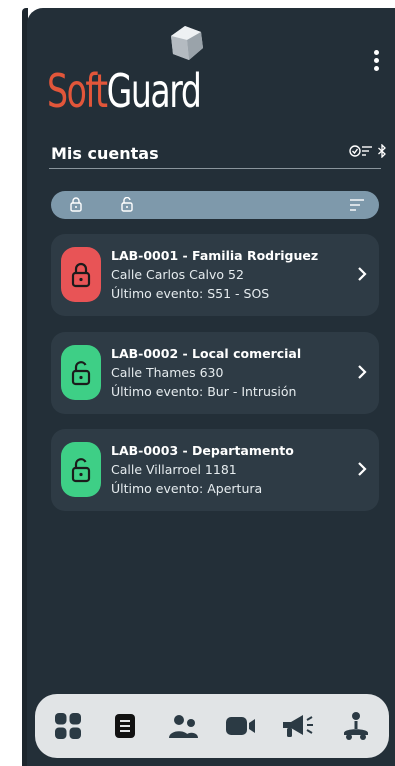 This screenshot has width=395, height=766. Describe the element at coordinates (187, 43) in the screenshot. I see `logo-gem-icon` at that location.